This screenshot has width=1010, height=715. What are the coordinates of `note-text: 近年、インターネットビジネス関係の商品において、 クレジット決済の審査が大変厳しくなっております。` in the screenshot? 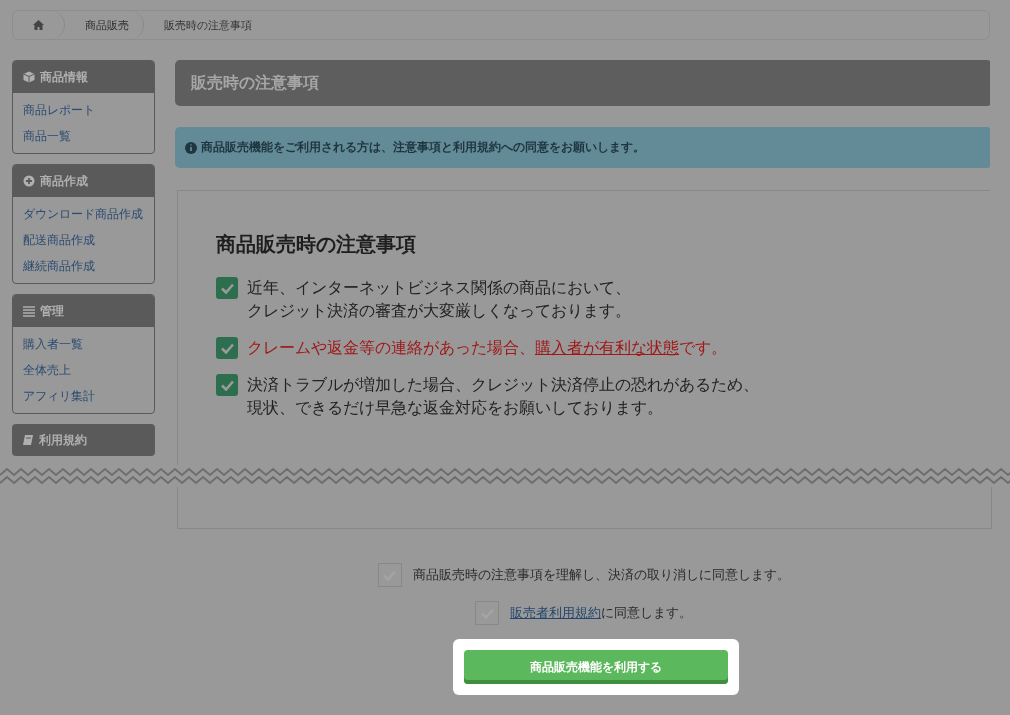 It's located at (439, 299).